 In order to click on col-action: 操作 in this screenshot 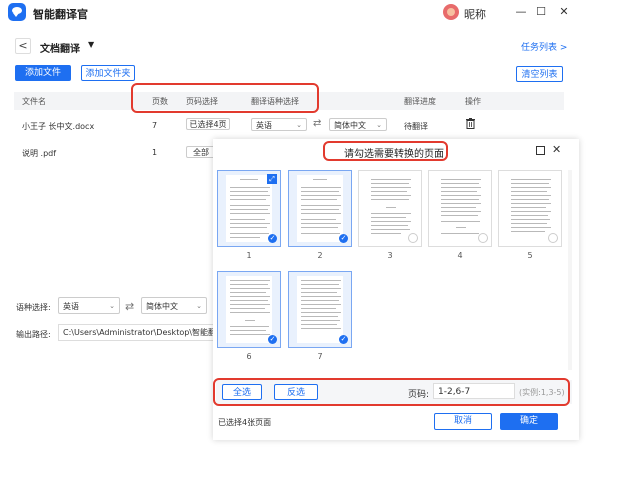, I will do `click(473, 101)`.